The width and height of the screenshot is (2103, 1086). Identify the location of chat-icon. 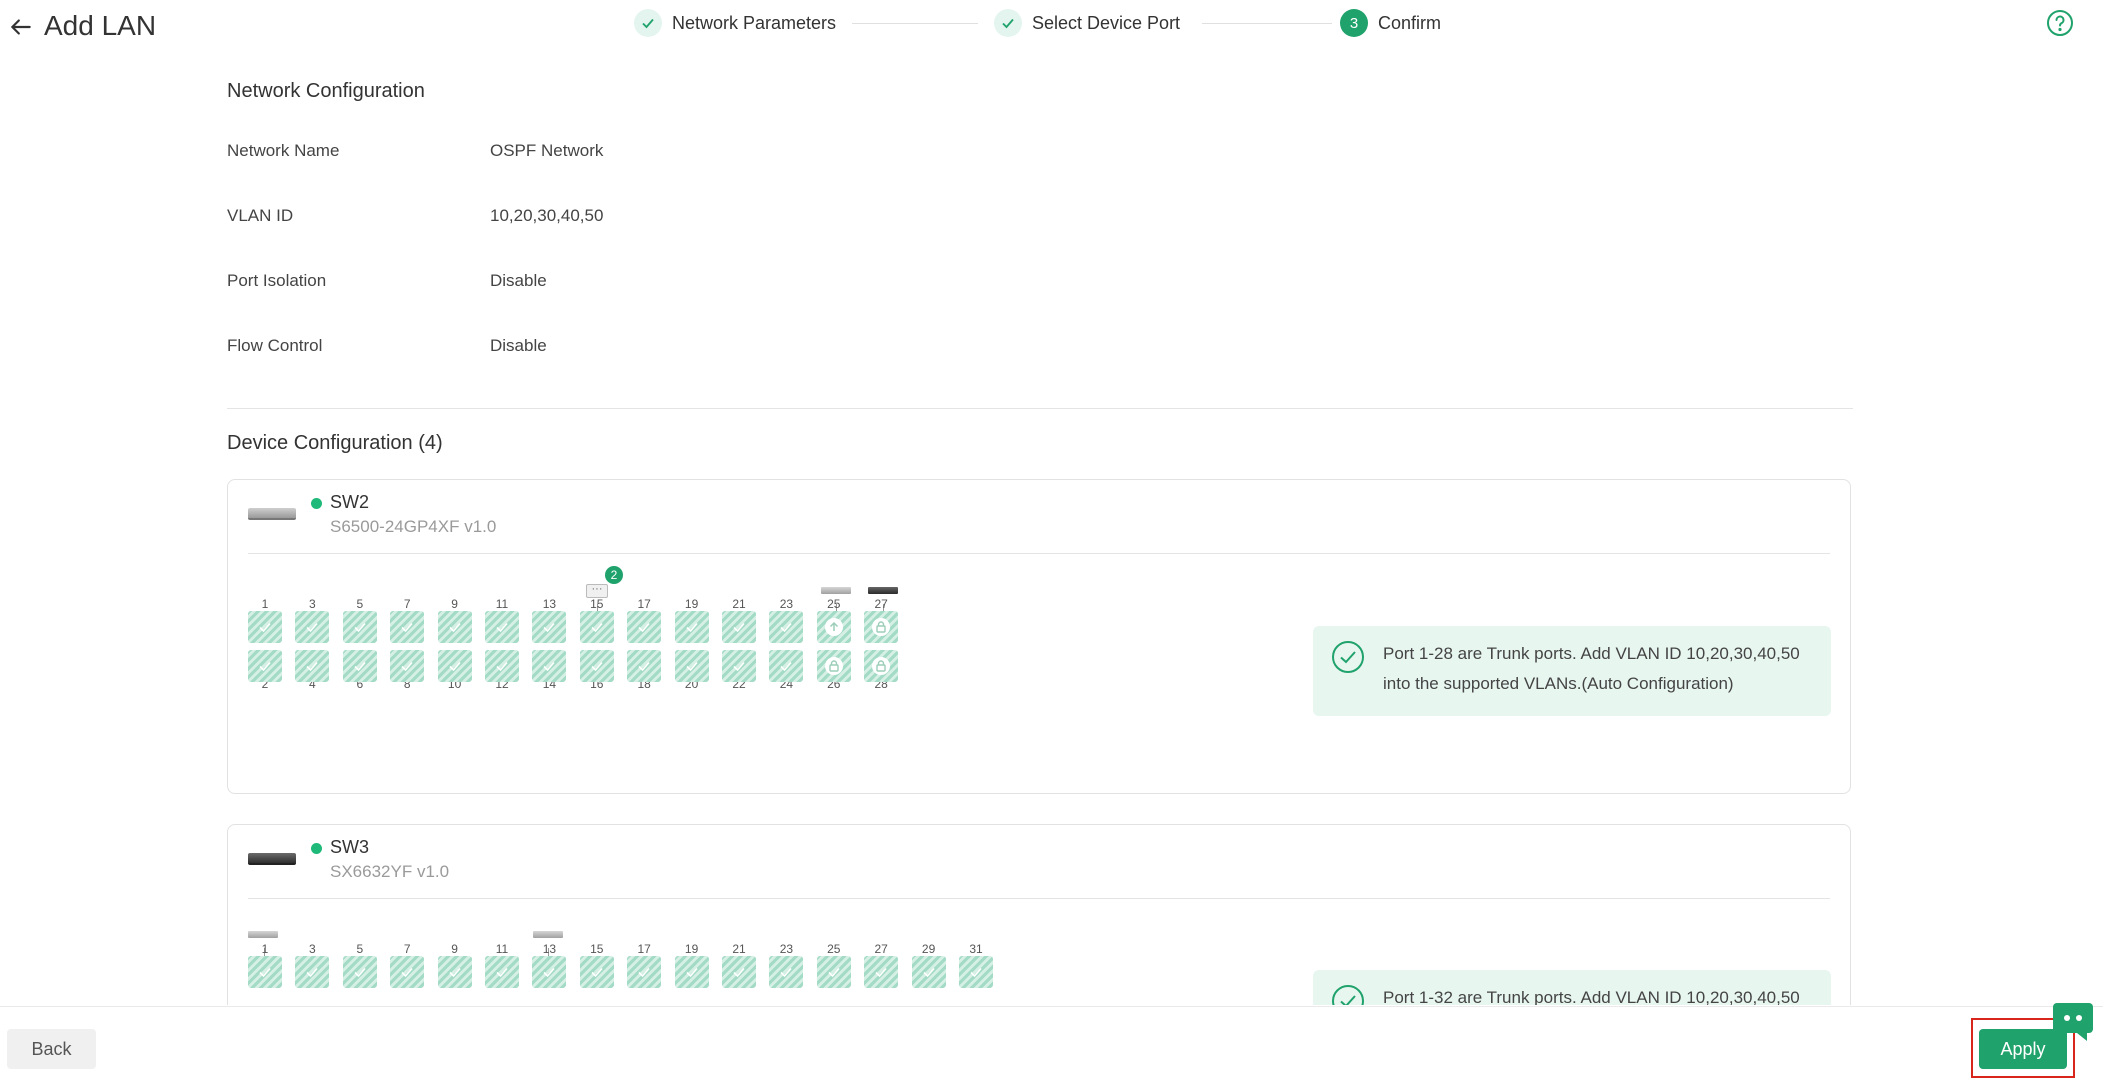
(2073, 1021).